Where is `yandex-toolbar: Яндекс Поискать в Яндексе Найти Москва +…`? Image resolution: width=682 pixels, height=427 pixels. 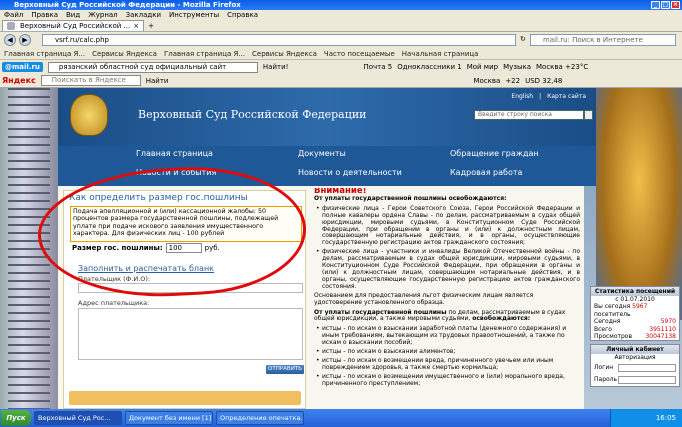
yandex-toolbar: Яндекс Поискать в Яндексе Найти Москва +… is located at coordinates (341, 81).